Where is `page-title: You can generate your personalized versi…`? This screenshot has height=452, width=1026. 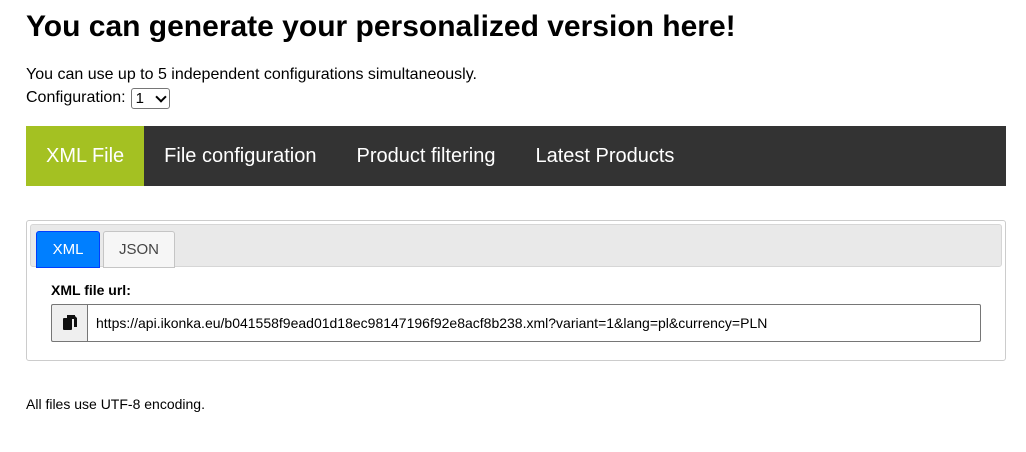 page-title: You can generate your personalized versi… is located at coordinates (381, 26).